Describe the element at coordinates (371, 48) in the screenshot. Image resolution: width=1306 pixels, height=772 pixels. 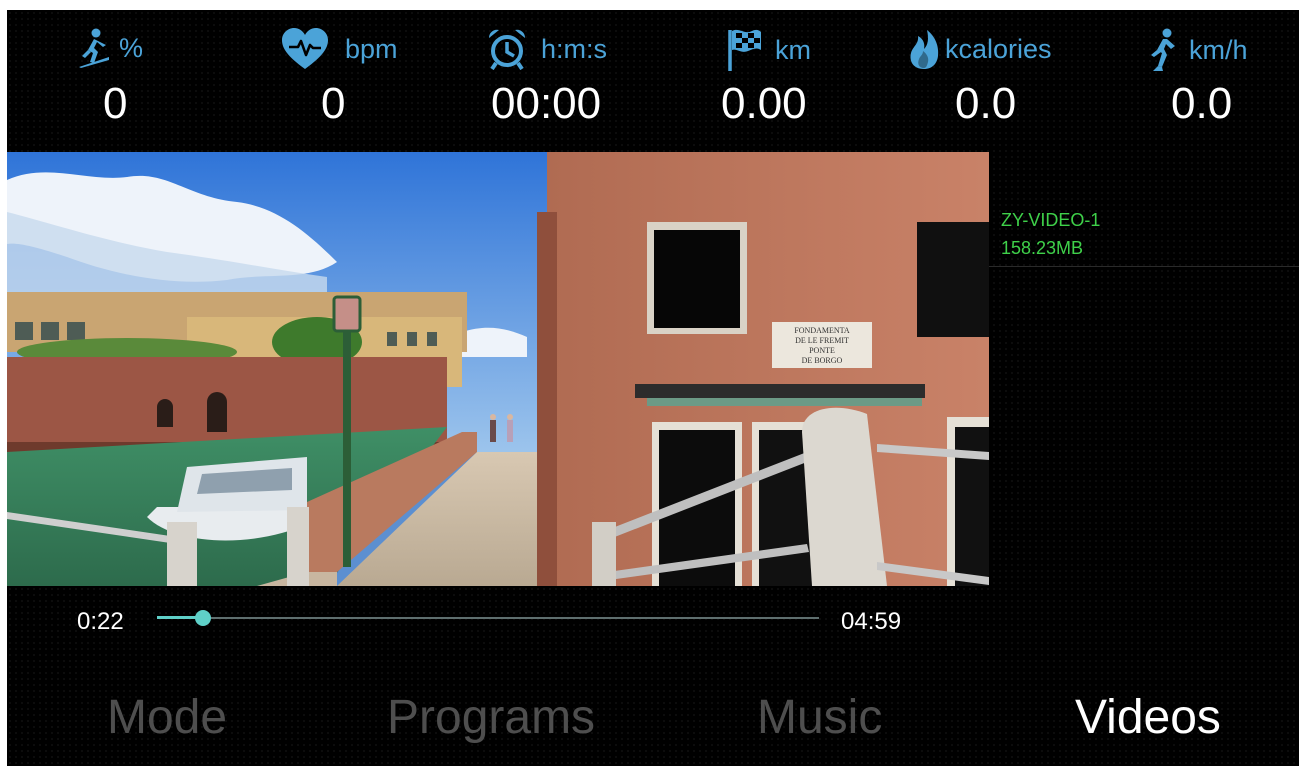
I see `stat-unit: bpm` at that location.